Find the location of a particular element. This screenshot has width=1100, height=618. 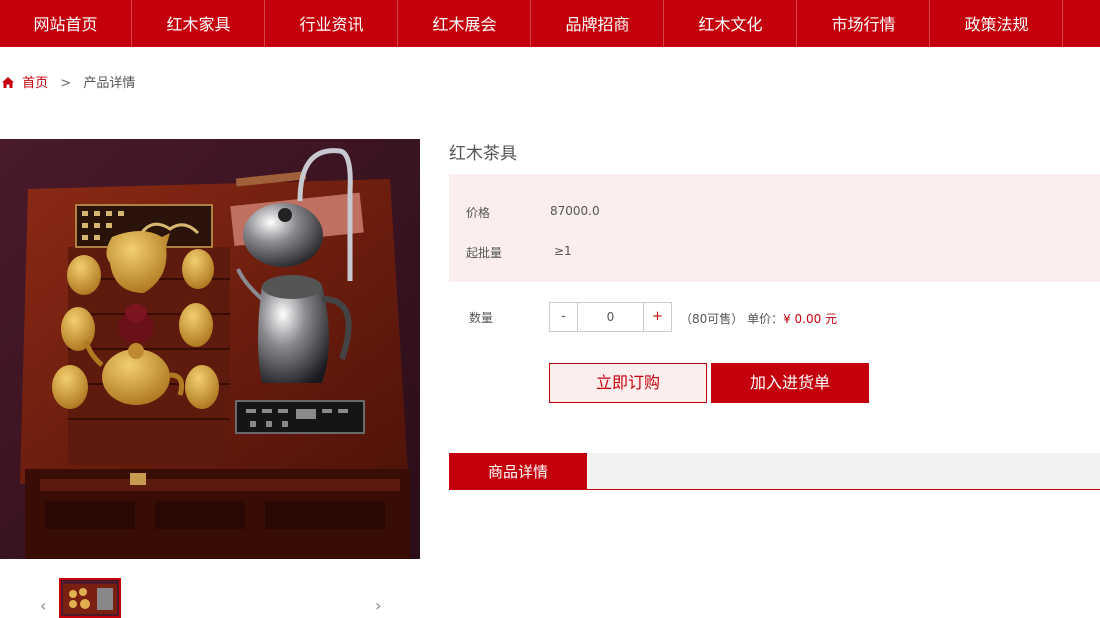

thumb-next-arrow: › is located at coordinates (378, 605).